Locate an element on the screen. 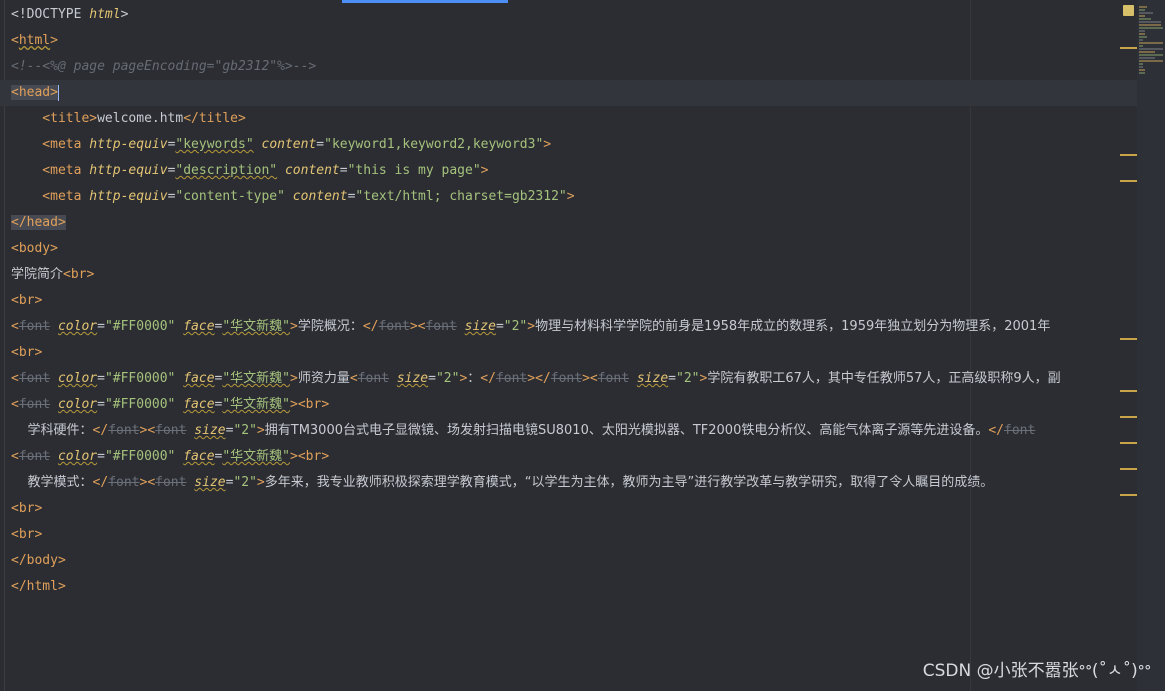 The width and height of the screenshot is (1165, 691). code-line: 学院简介<br> is located at coordinates (568, 275).